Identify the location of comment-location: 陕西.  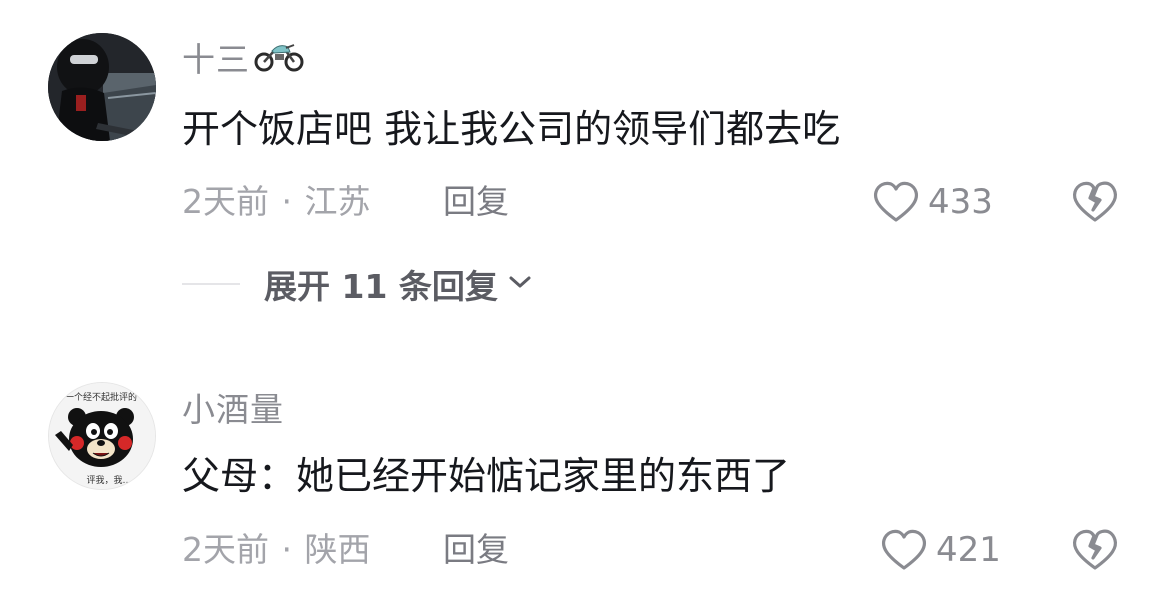
(337, 549).